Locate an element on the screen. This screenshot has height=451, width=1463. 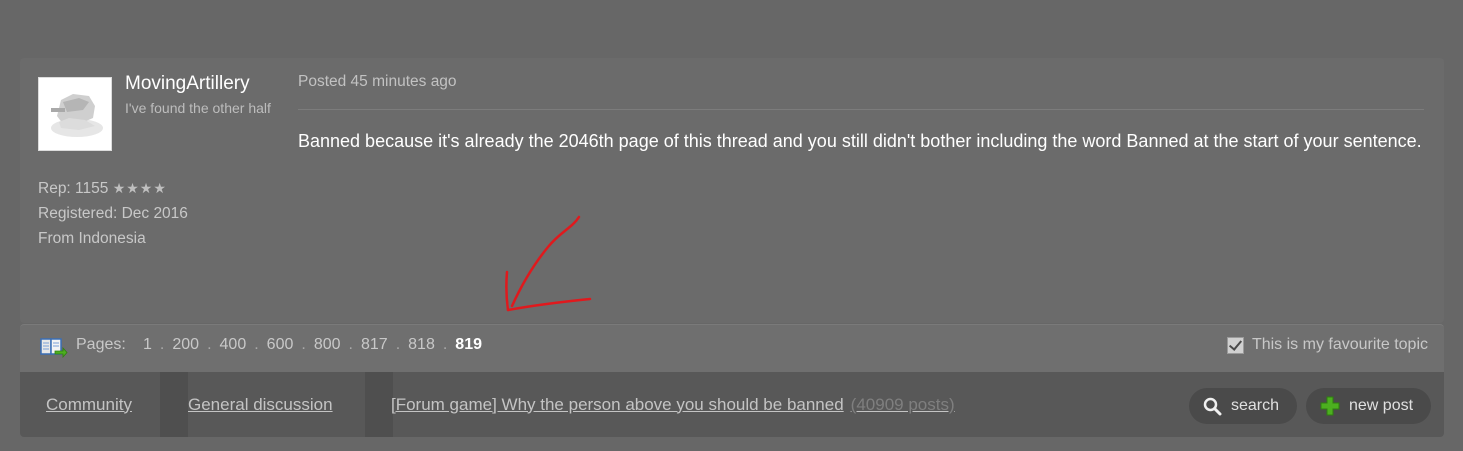
search-button: search is located at coordinates (1243, 406).